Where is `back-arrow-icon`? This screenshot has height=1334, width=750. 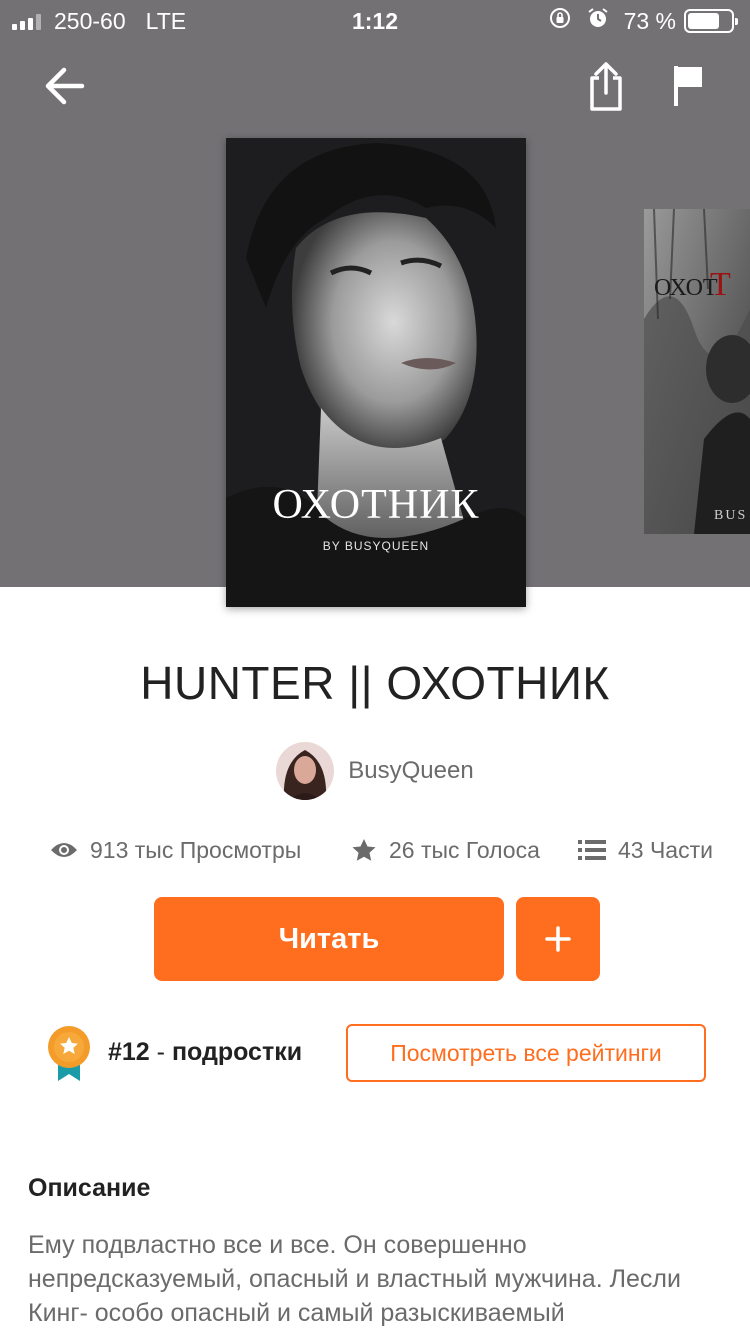
back-arrow-icon is located at coordinates (65, 86).